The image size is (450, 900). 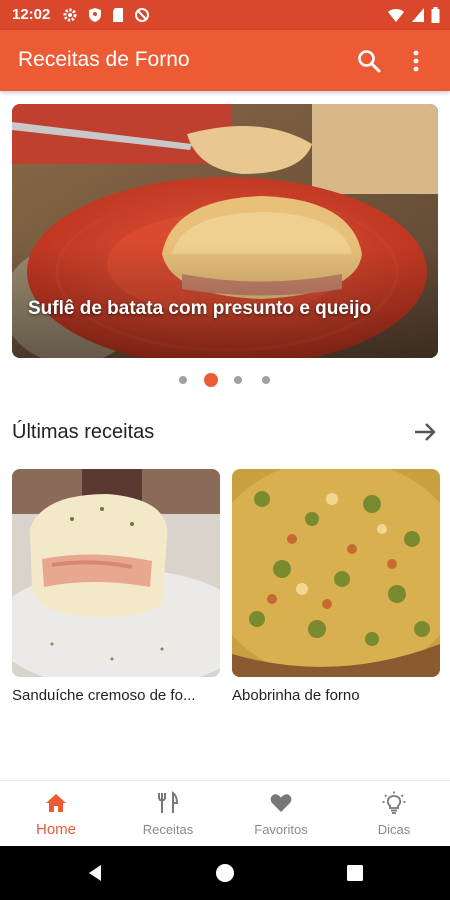 I want to click on wifi-icon, so click(x=396, y=15).